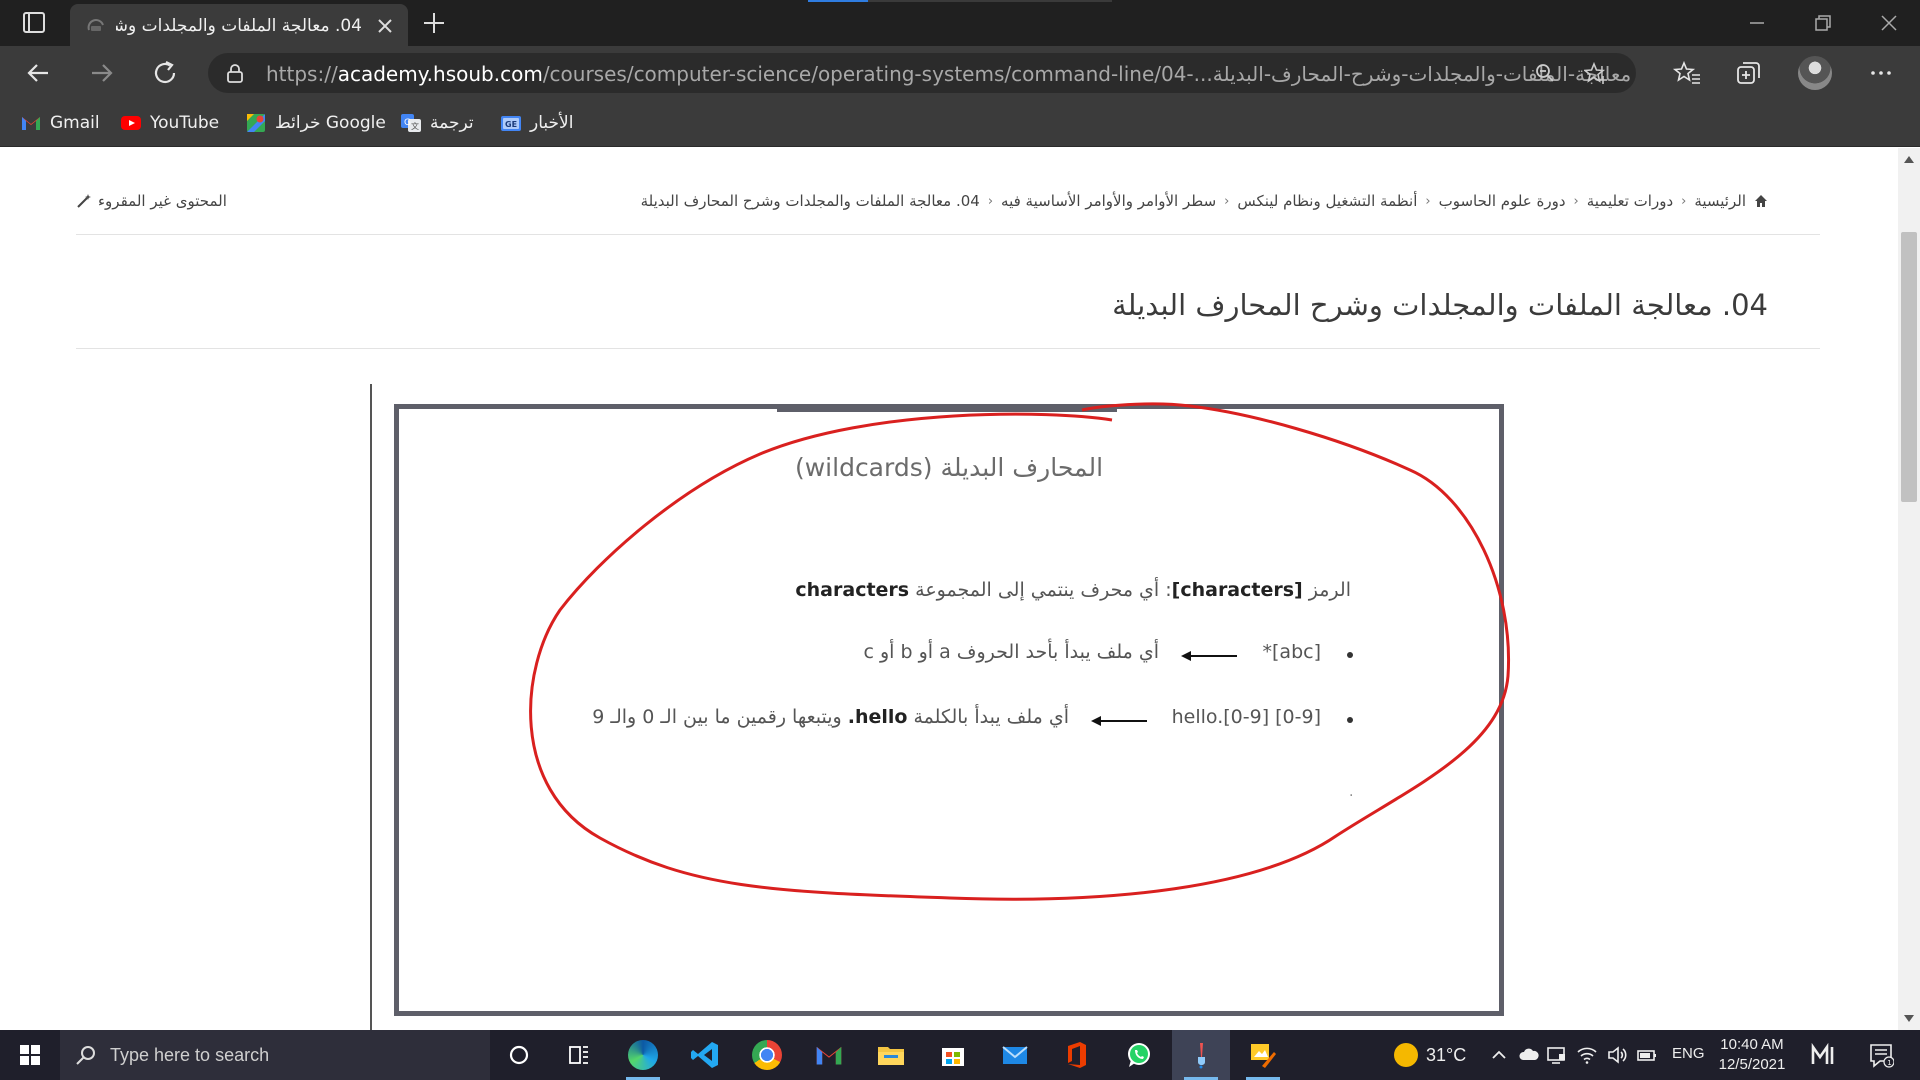 Image resolution: width=1920 pixels, height=1080 pixels. I want to click on volume-icon, so click(1617, 1055).